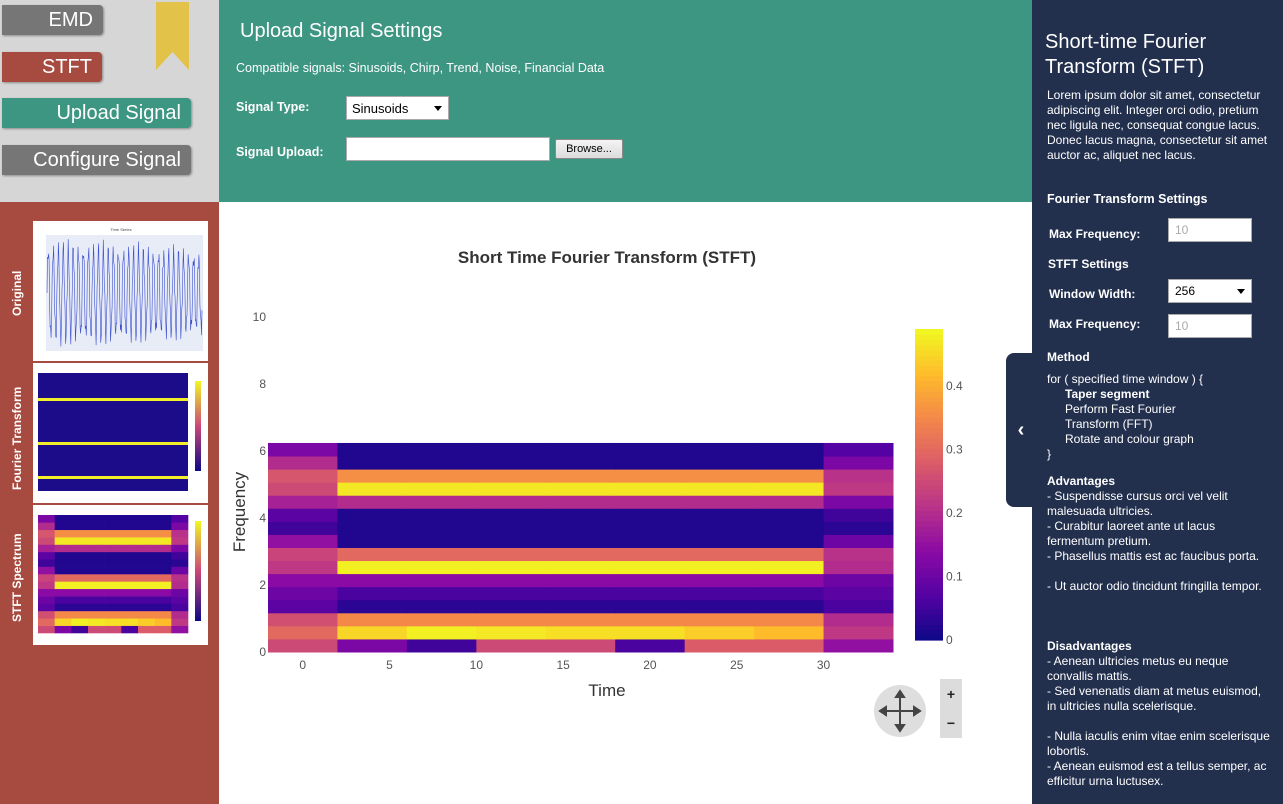 This screenshot has height=804, width=1283. I want to click on nav-upload-signal-button: Upload Signal, so click(96, 113).